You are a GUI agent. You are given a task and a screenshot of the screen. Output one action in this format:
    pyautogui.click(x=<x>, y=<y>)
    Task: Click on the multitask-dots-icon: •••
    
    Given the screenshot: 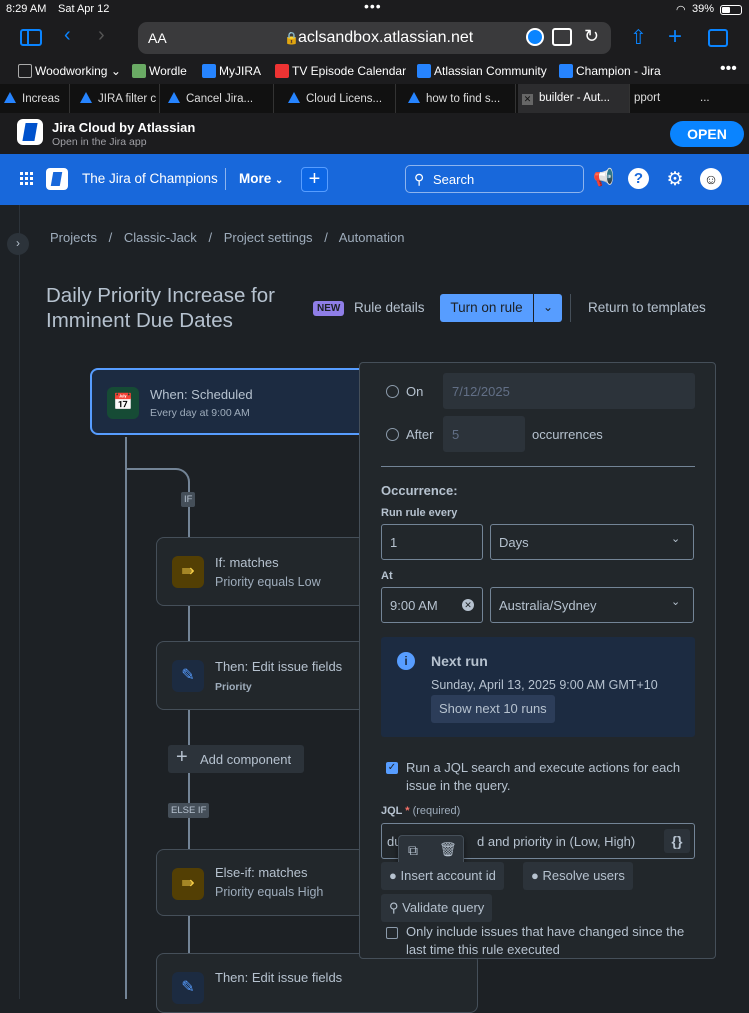 What is the action you would take?
    pyautogui.click(x=373, y=7)
    